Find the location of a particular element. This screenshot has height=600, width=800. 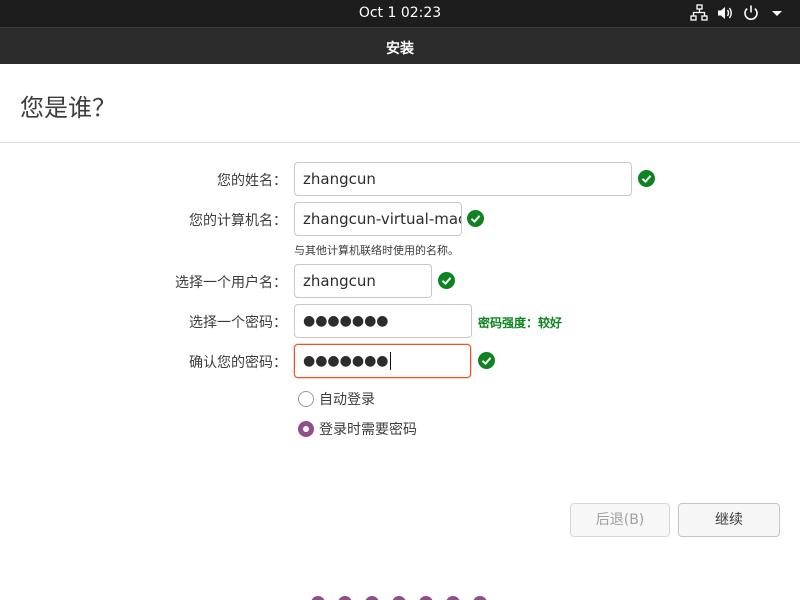

password-label: 选择一个密码： is located at coordinates (238, 323).